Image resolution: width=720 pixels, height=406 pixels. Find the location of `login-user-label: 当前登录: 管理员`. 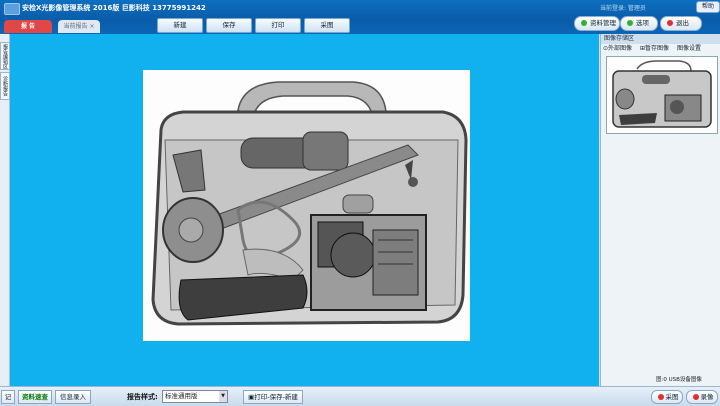

login-user-label: 当前登录: 管理员 is located at coordinates (623, 8).